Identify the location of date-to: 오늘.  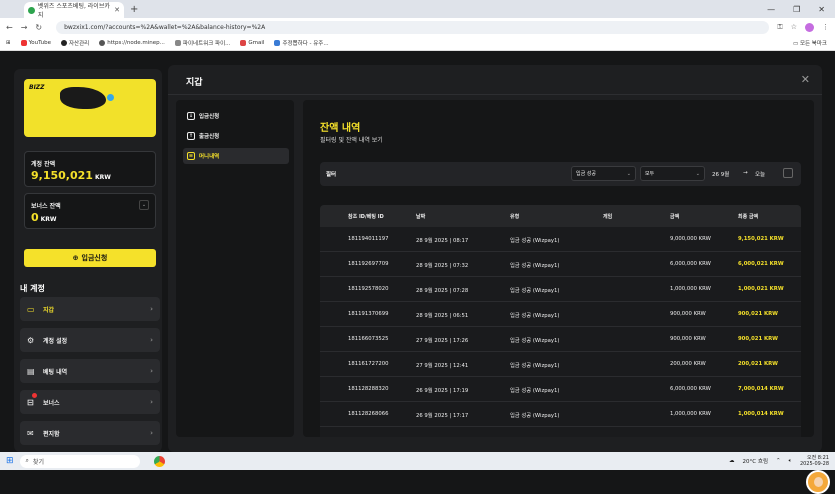
(760, 174).